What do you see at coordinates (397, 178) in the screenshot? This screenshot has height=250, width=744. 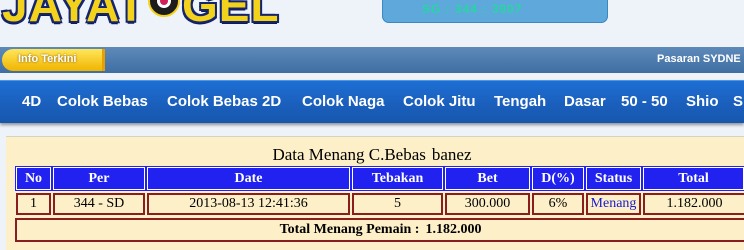 I see `col-header-tebakan: Tebakan` at bounding box center [397, 178].